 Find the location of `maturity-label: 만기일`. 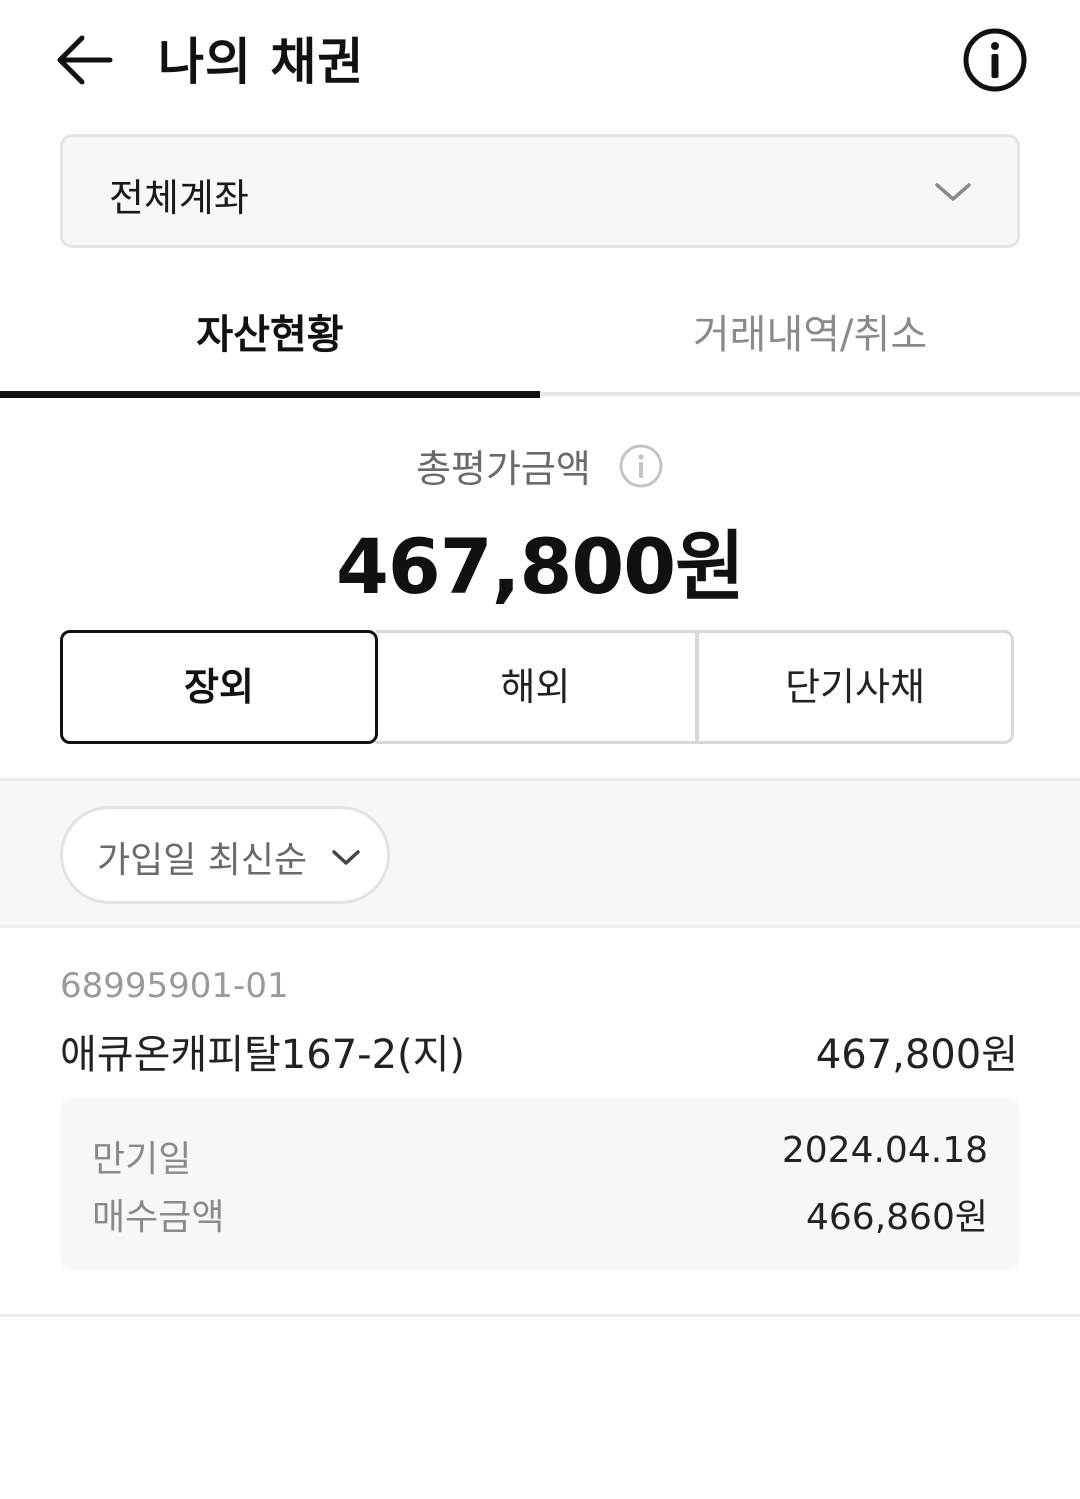

maturity-label: 만기일 is located at coordinates (142, 1159).